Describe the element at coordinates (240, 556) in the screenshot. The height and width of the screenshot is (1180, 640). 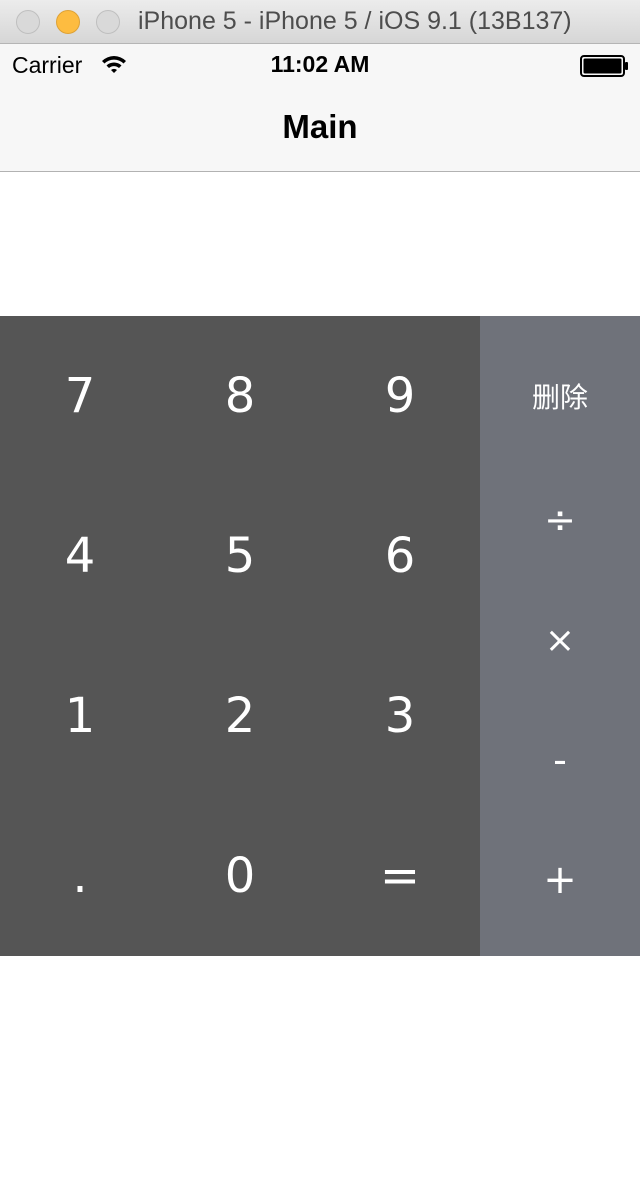
I see `key-5: 5` at that location.